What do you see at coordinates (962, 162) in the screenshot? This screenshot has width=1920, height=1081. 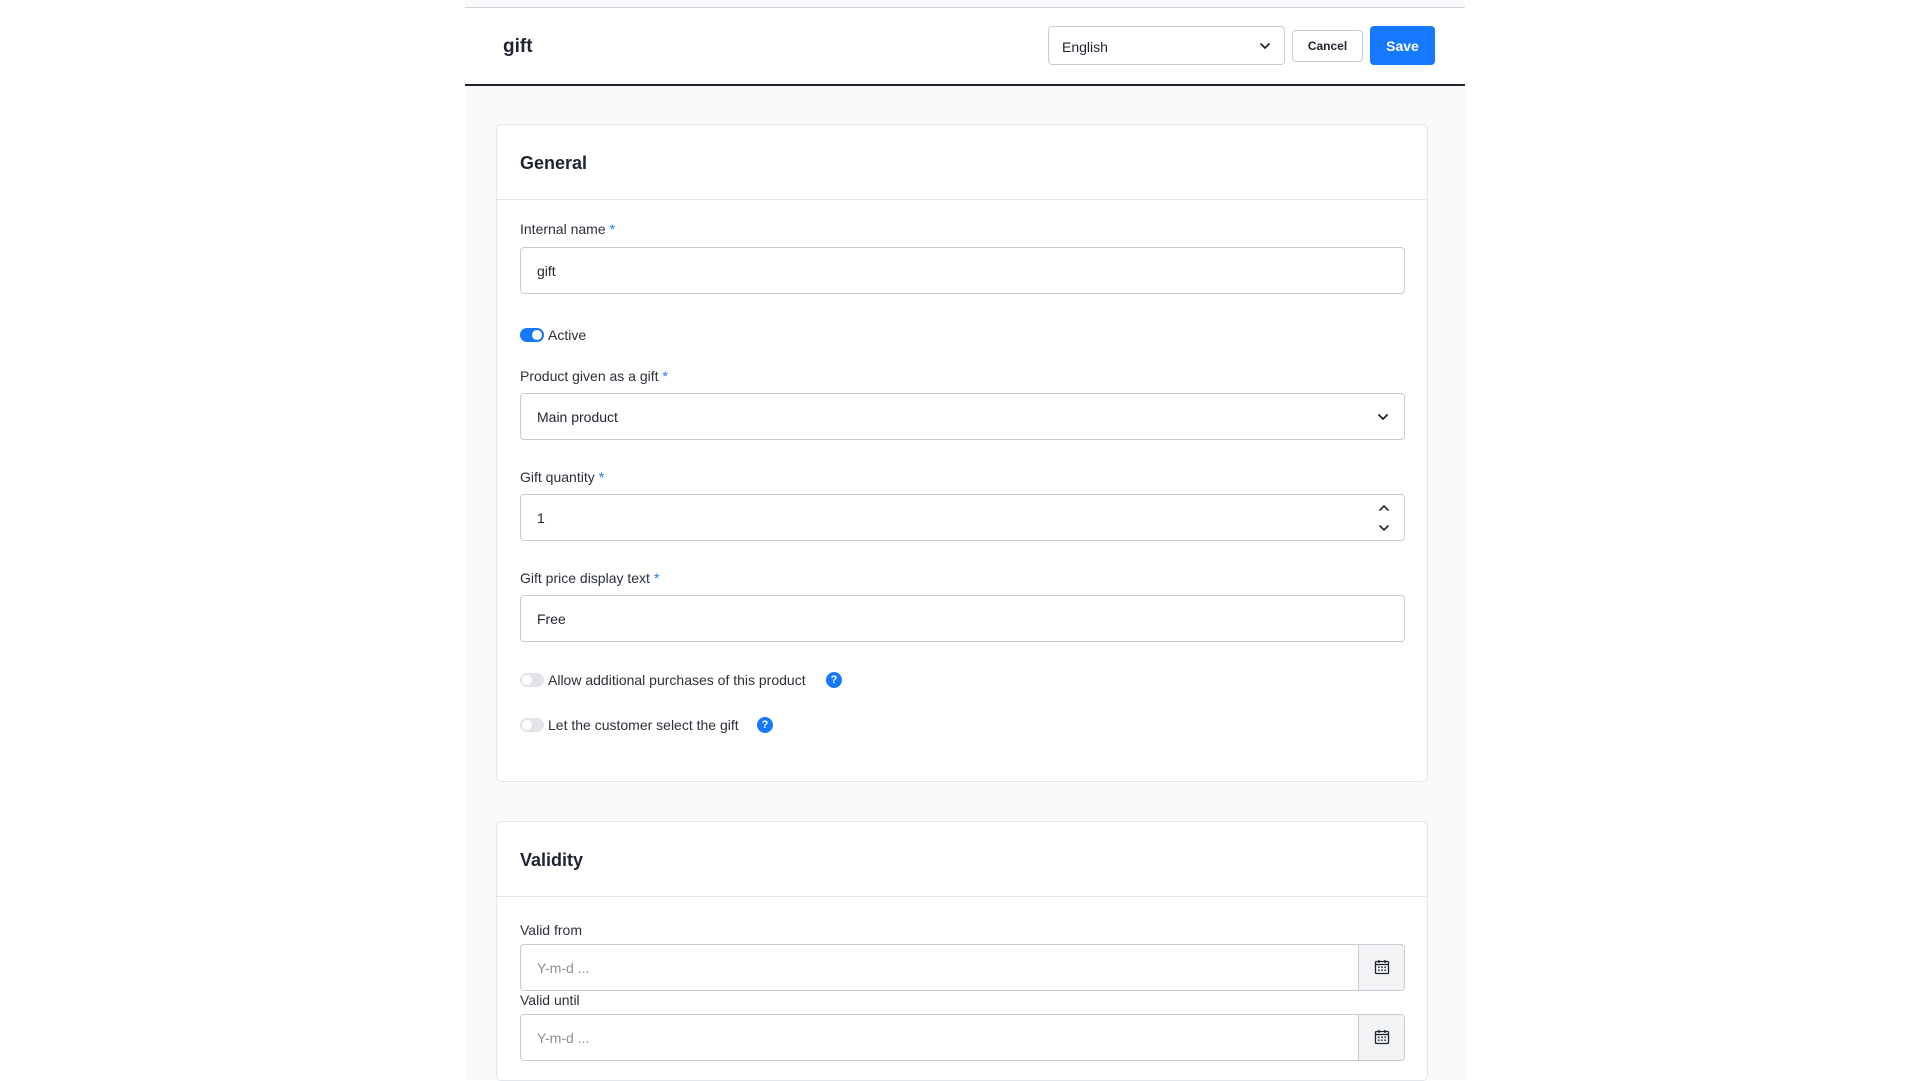 I see `general-card-header: General` at bounding box center [962, 162].